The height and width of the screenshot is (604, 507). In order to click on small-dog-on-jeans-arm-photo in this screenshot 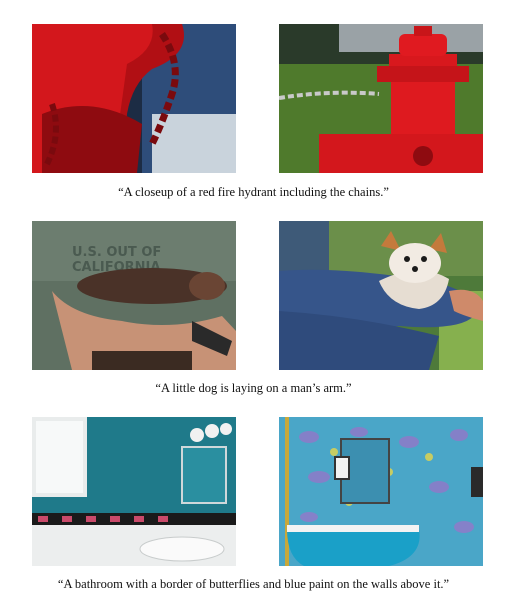, I will do `click(381, 295)`.